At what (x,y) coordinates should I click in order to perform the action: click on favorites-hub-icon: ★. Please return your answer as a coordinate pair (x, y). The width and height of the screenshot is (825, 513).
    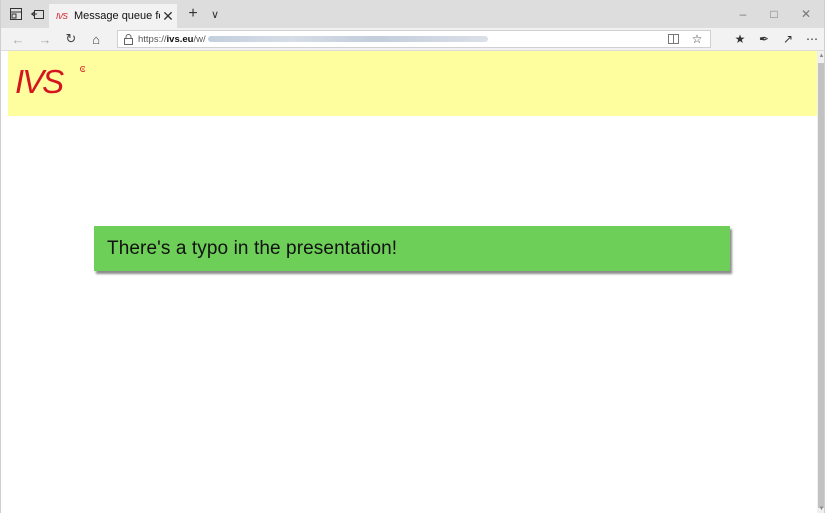
    Looking at the image, I should click on (740, 39).